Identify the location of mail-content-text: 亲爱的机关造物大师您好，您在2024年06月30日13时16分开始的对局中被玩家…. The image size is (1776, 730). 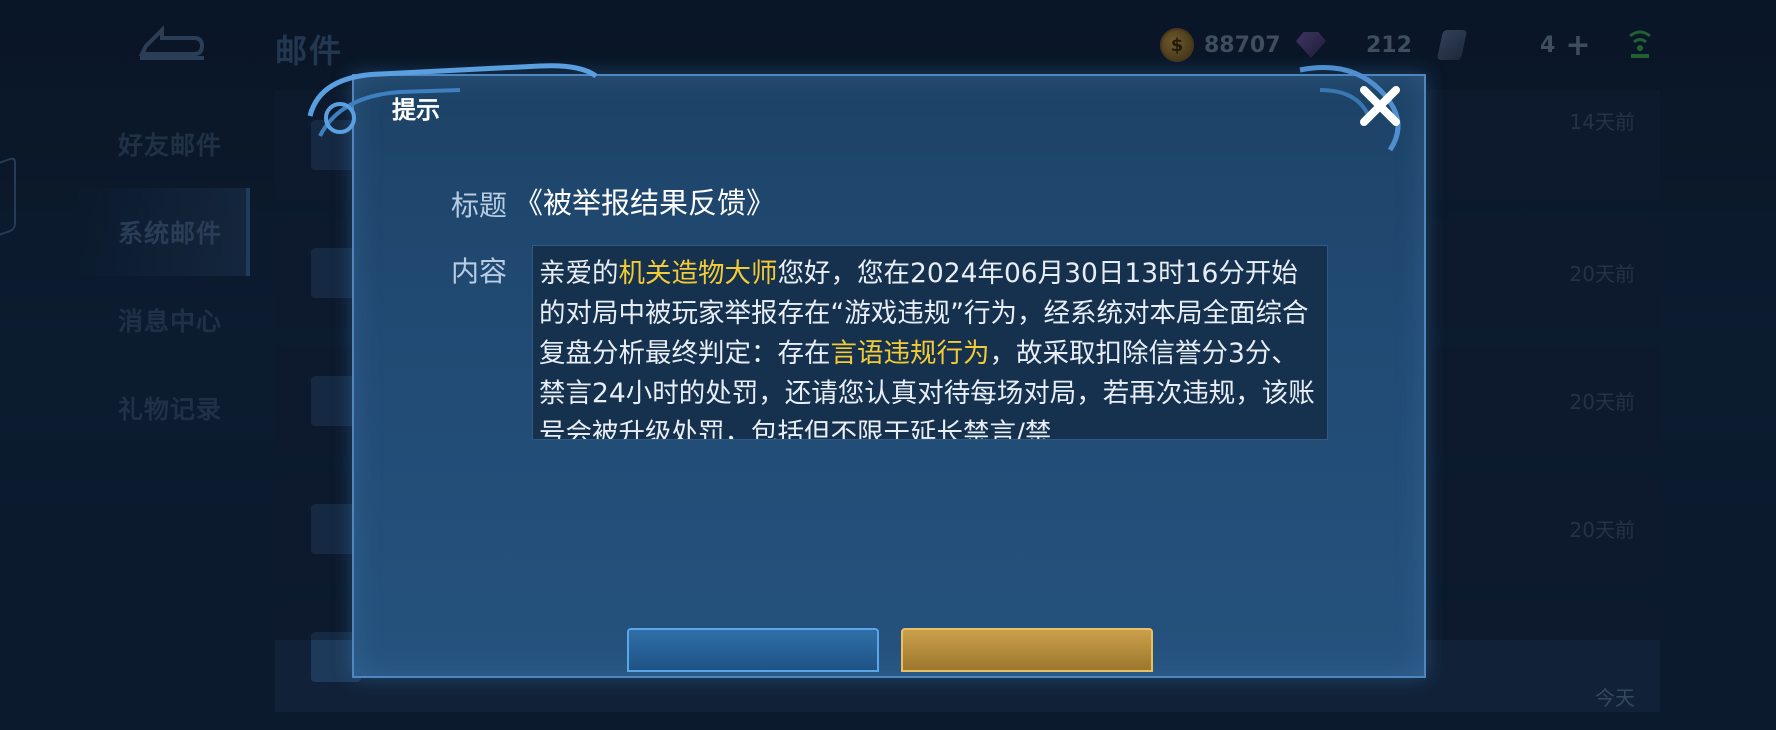
(930, 342).